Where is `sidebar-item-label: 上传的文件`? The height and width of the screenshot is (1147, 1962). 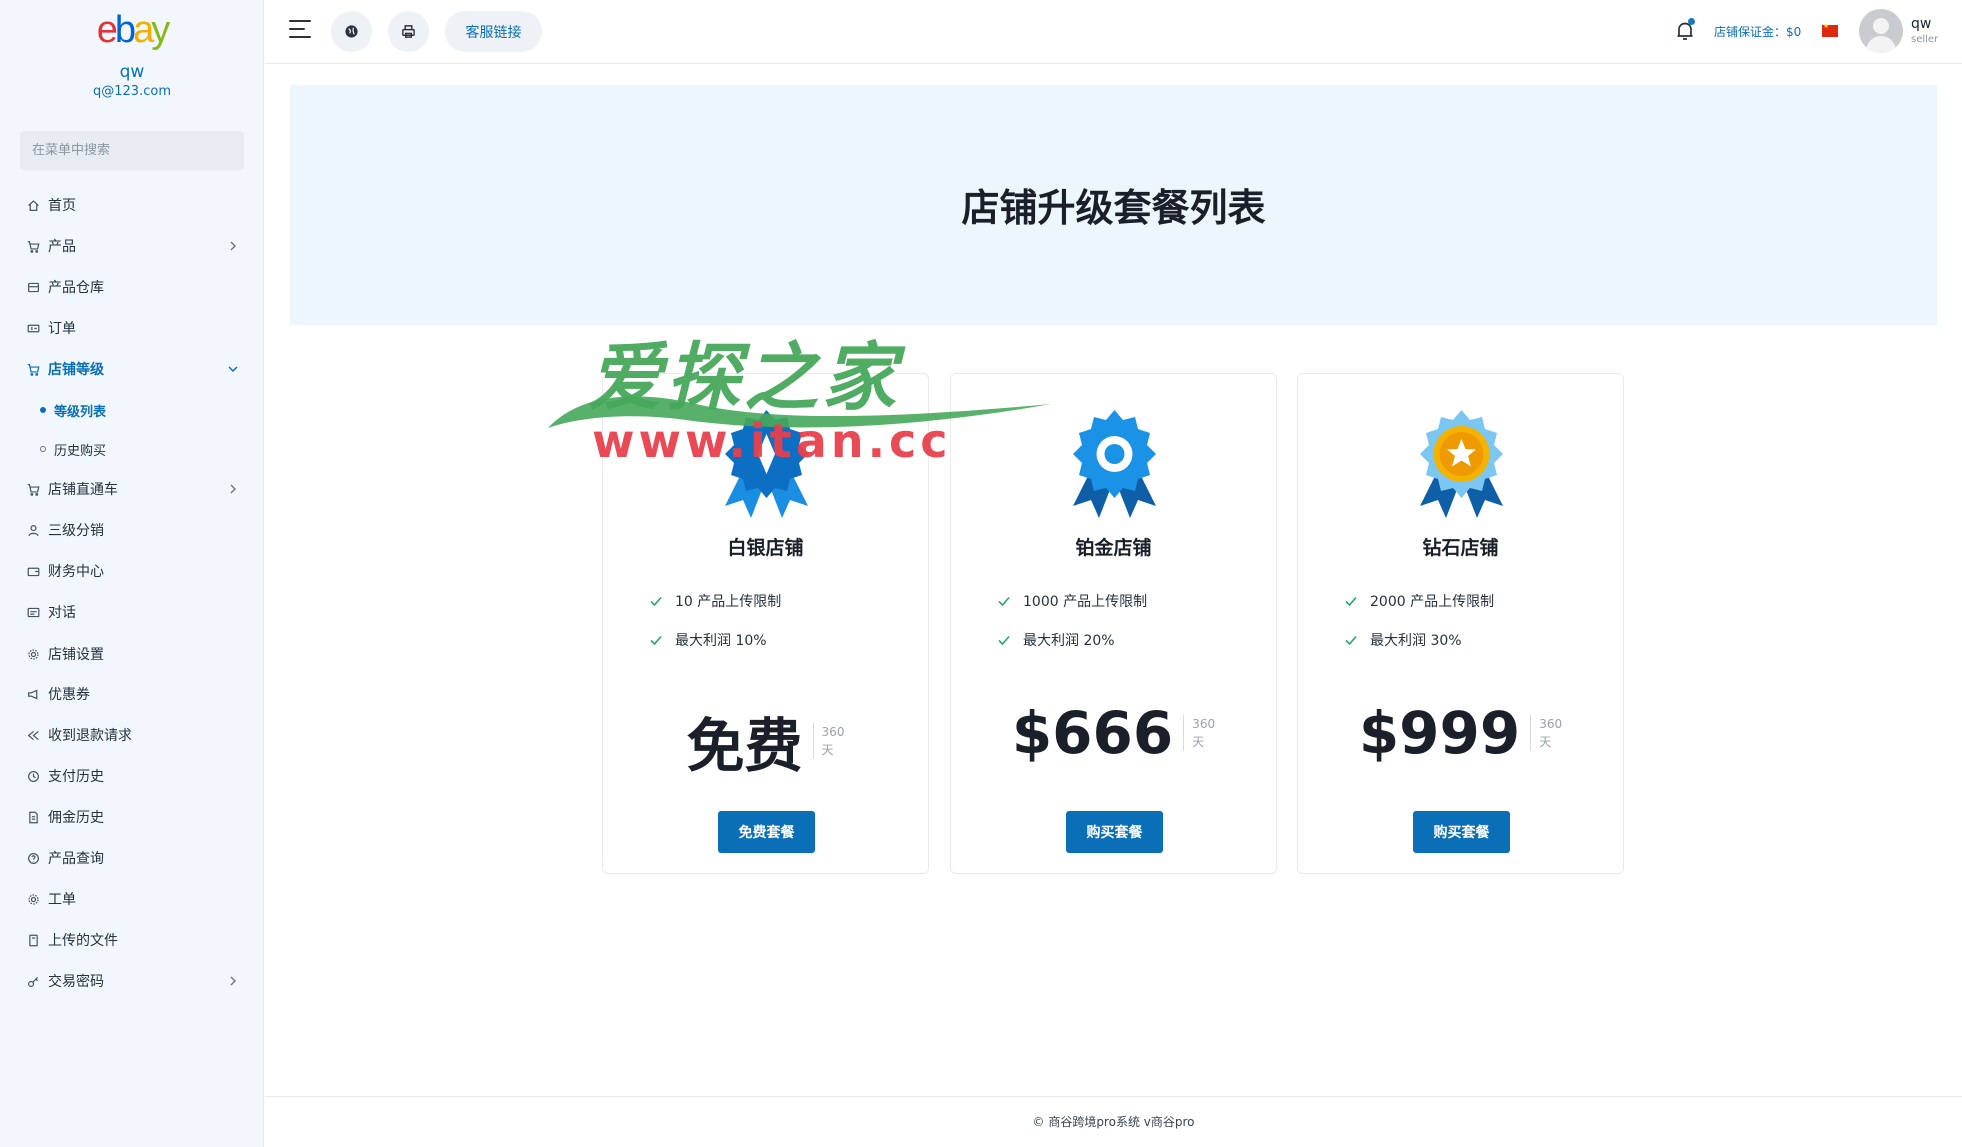
sidebar-item-label: 上传的文件 is located at coordinates (83, 941).